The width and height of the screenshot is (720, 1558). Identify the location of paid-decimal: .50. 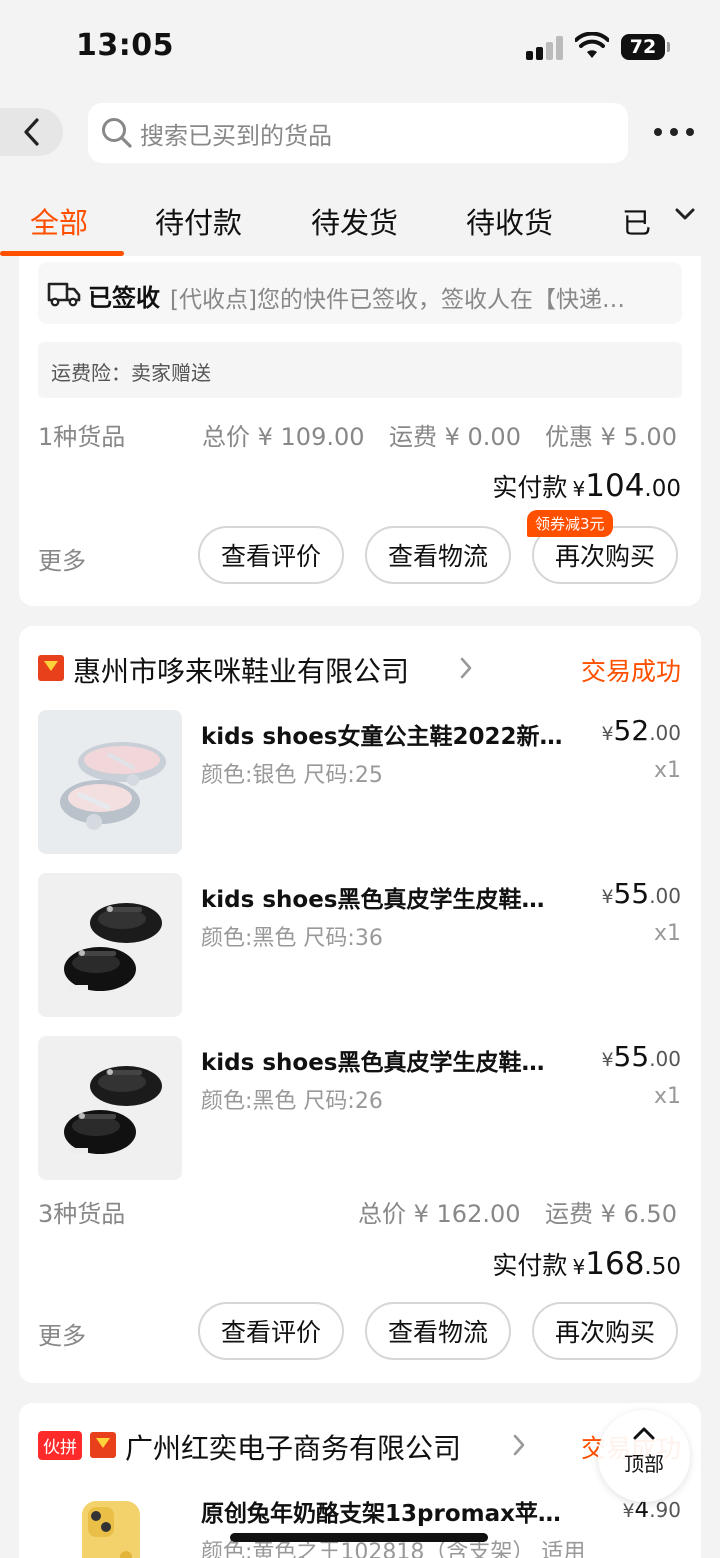
(662, 1267).